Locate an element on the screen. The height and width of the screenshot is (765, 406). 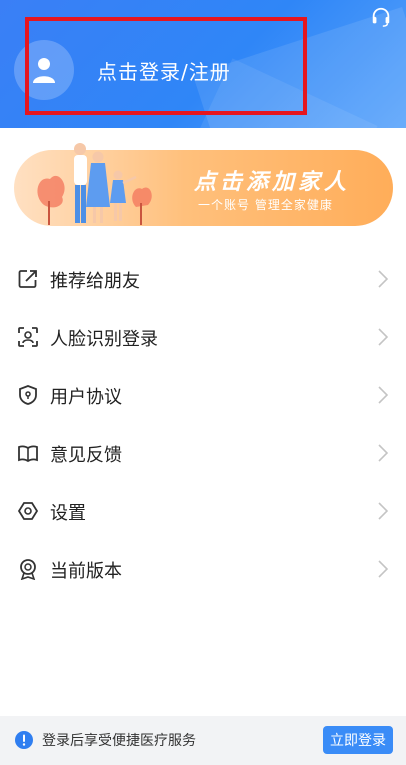
settings-icon is located at coordinates (28, 511).